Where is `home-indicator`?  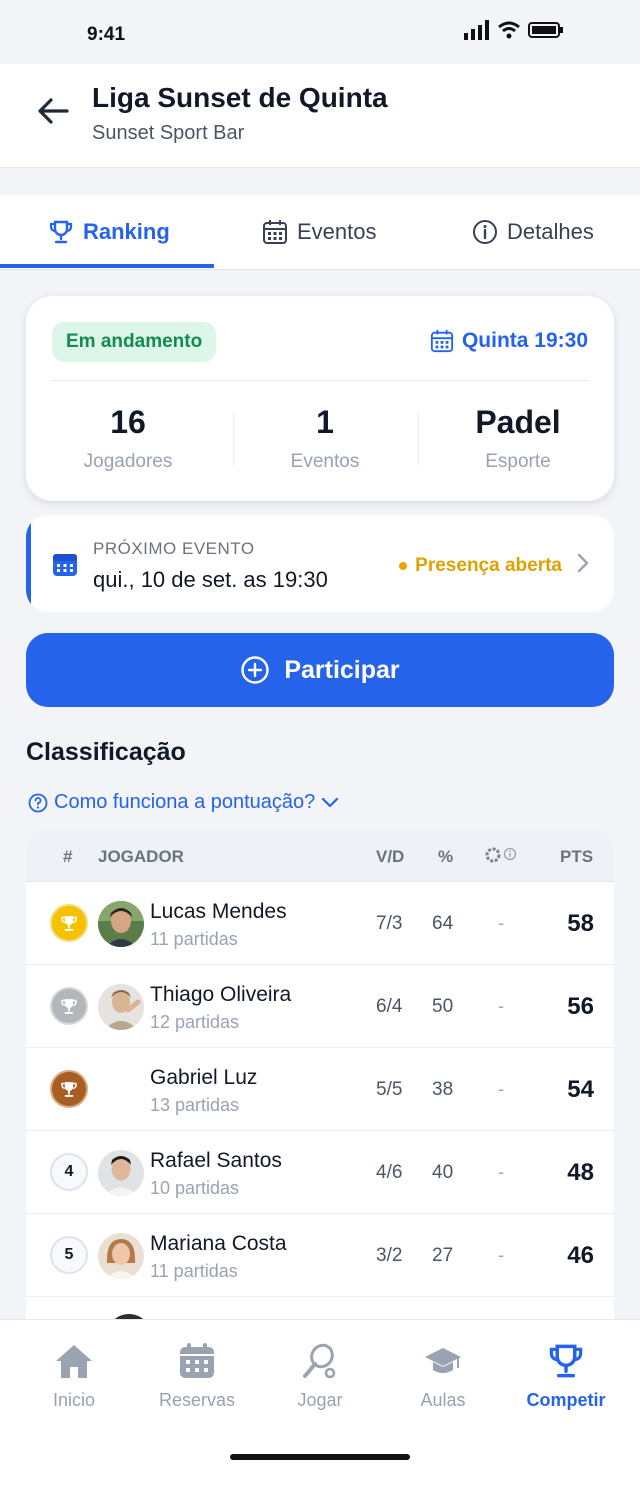 home-indicator is located at coordinates (320, 1457).